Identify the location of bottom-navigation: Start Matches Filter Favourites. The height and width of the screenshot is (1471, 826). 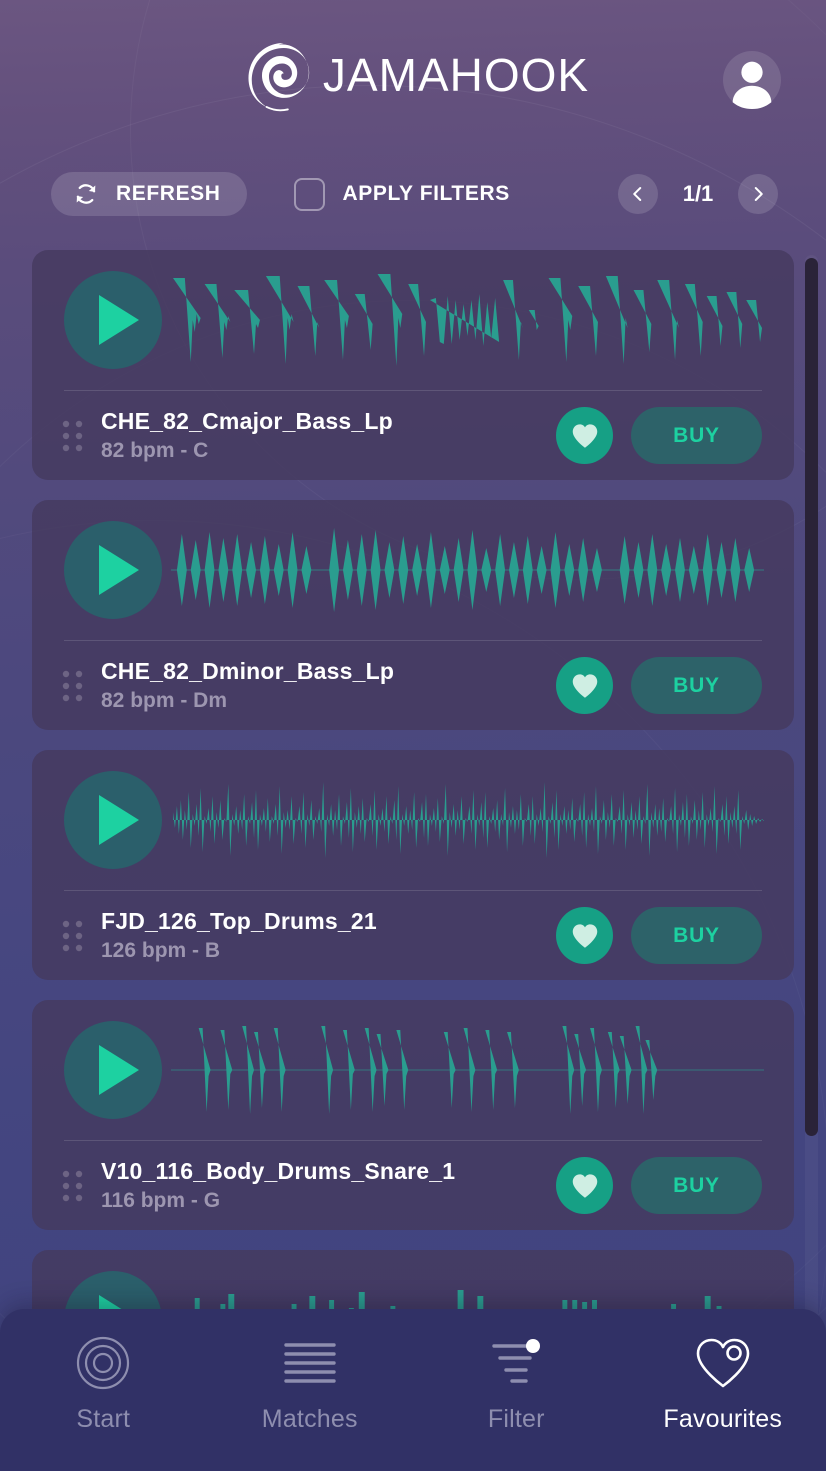
(413, 1390).